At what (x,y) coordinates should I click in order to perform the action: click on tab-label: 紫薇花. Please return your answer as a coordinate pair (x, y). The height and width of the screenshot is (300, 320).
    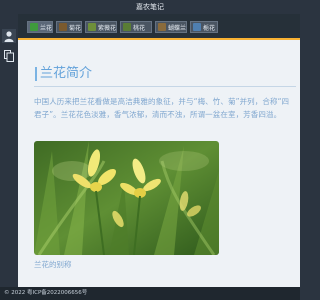
    Looking at the image, I should click on (107, 28).